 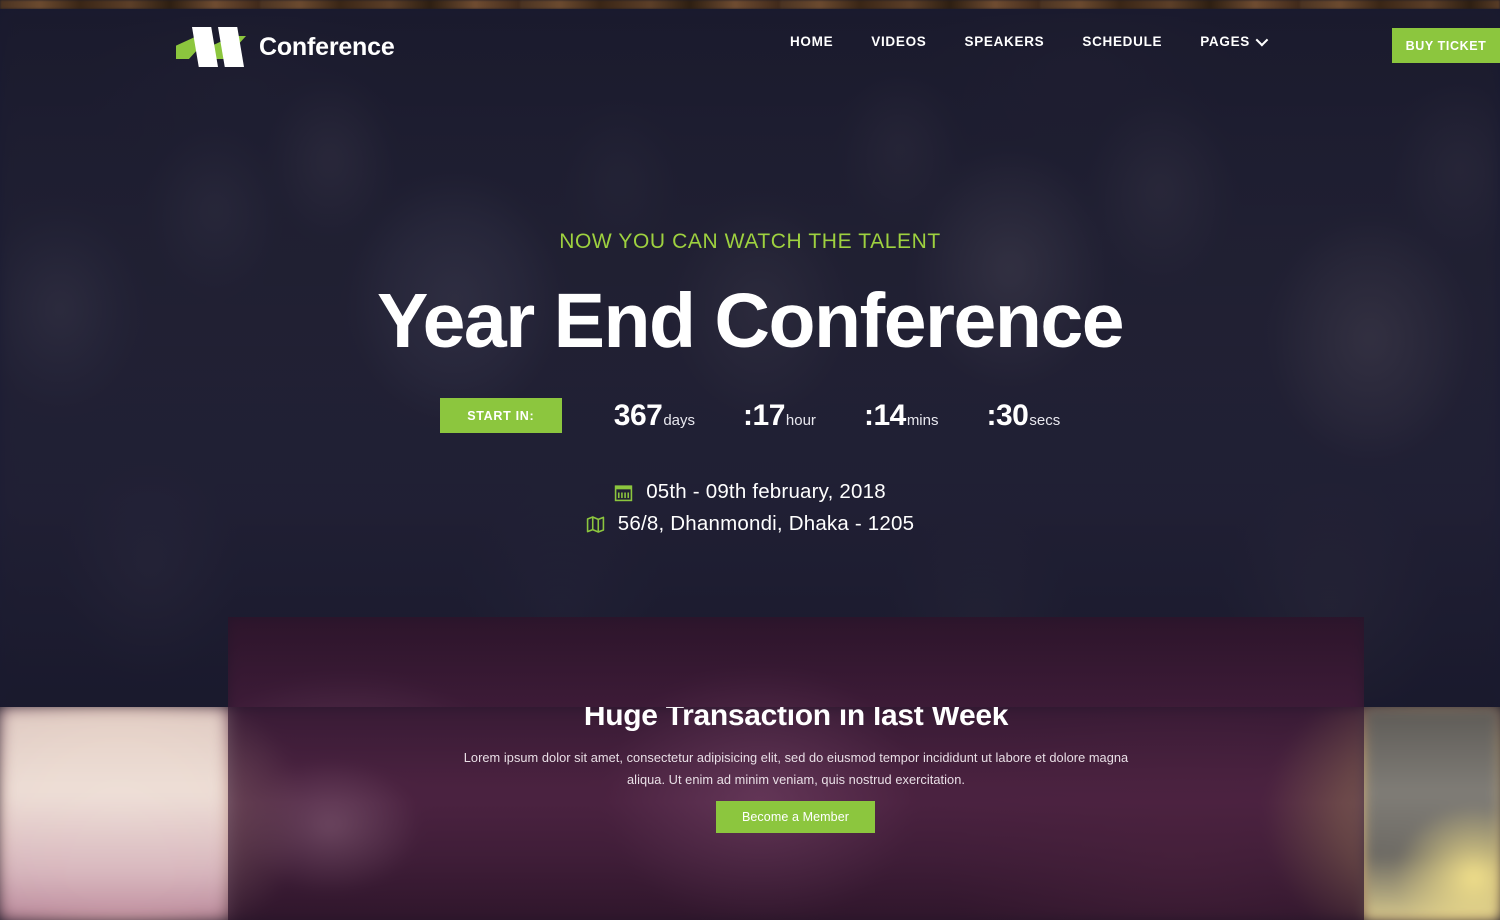 What do you see at coordinates (1225, 41) in the screenshot?
I see `nav-item-label: PAGES` at bounding box center [1225, 41].